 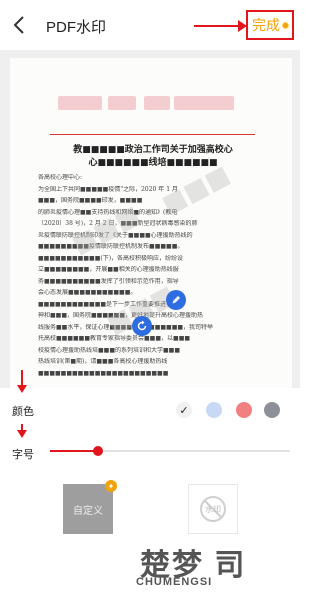 What do you see at coordinates (214, 410) in the screenshot?
I see `color-swatch-blue` at bounding box center [214, 410].